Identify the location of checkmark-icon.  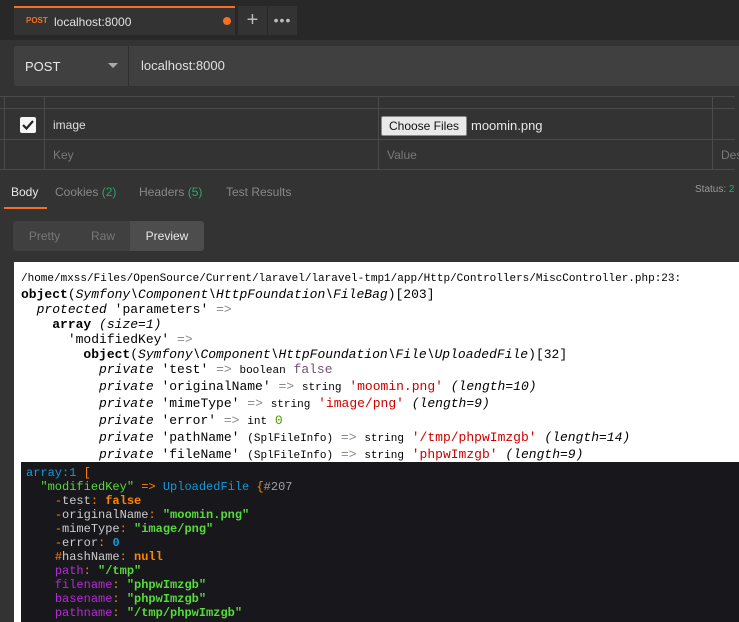
(28, 125).